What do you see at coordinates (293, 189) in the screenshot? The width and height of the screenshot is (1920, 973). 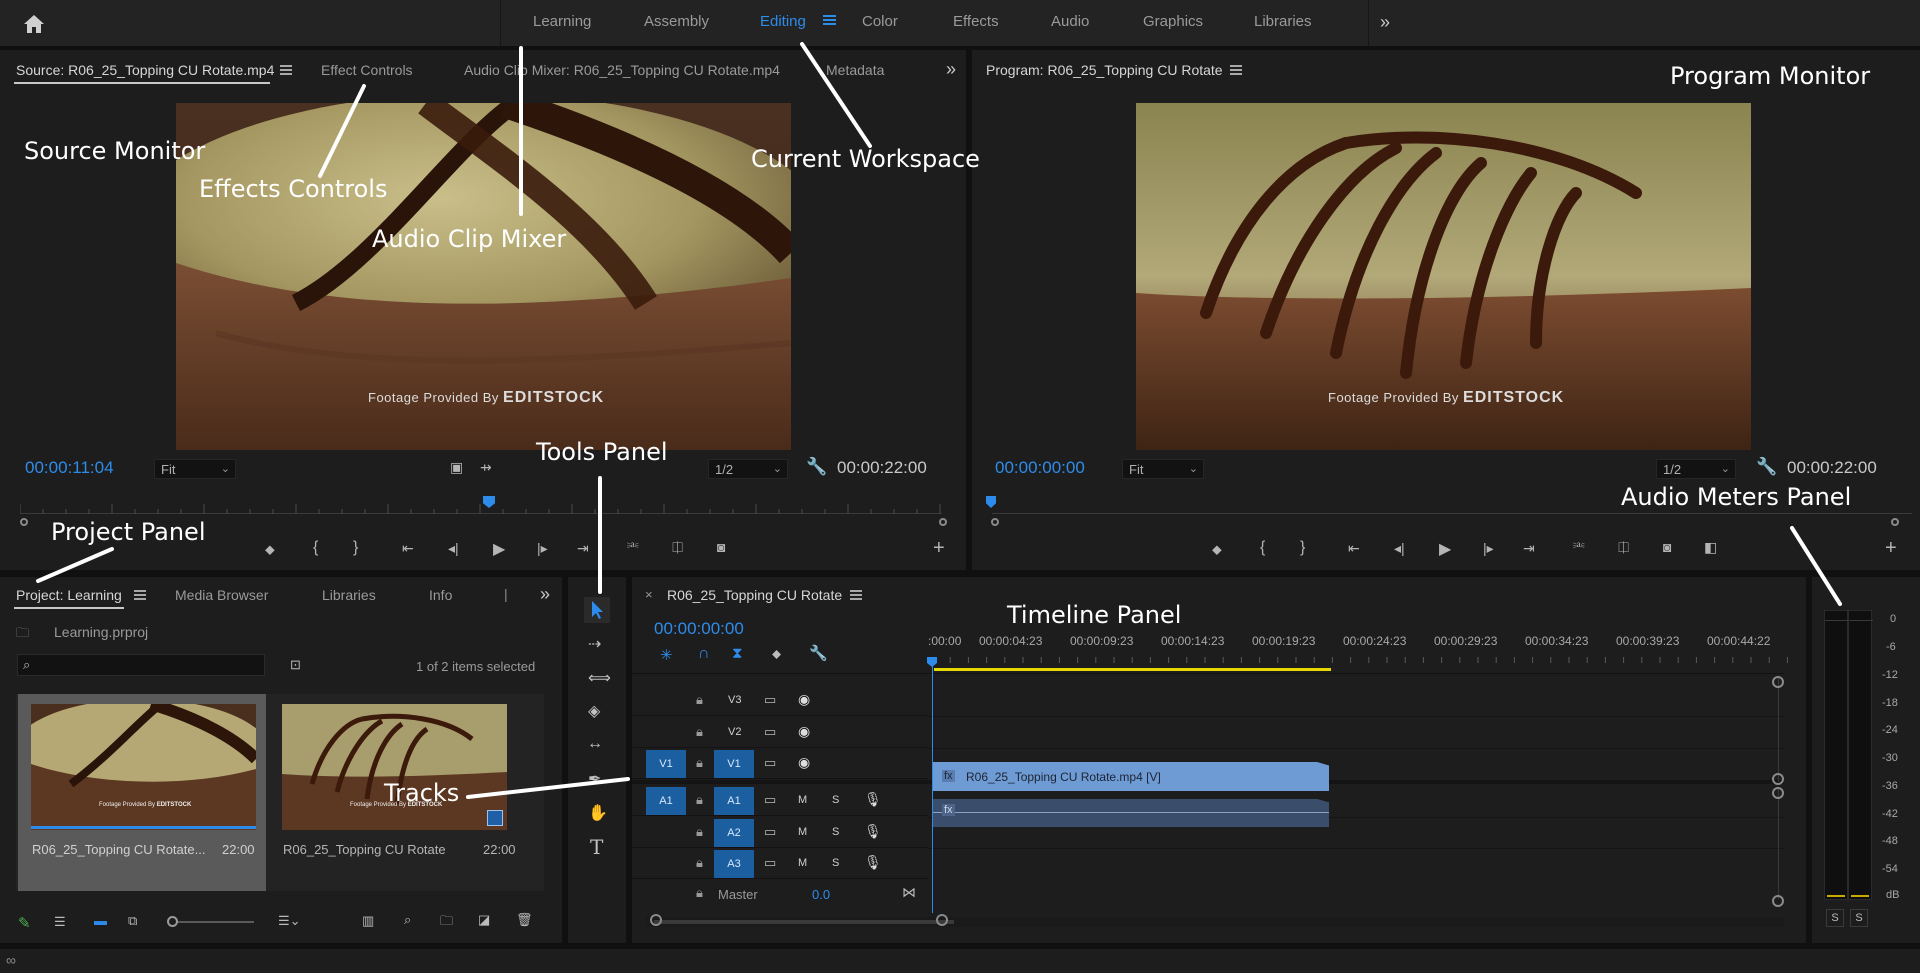 I see `annotation-effects-controls: Effects Controls` at bounding box center [293, 189].